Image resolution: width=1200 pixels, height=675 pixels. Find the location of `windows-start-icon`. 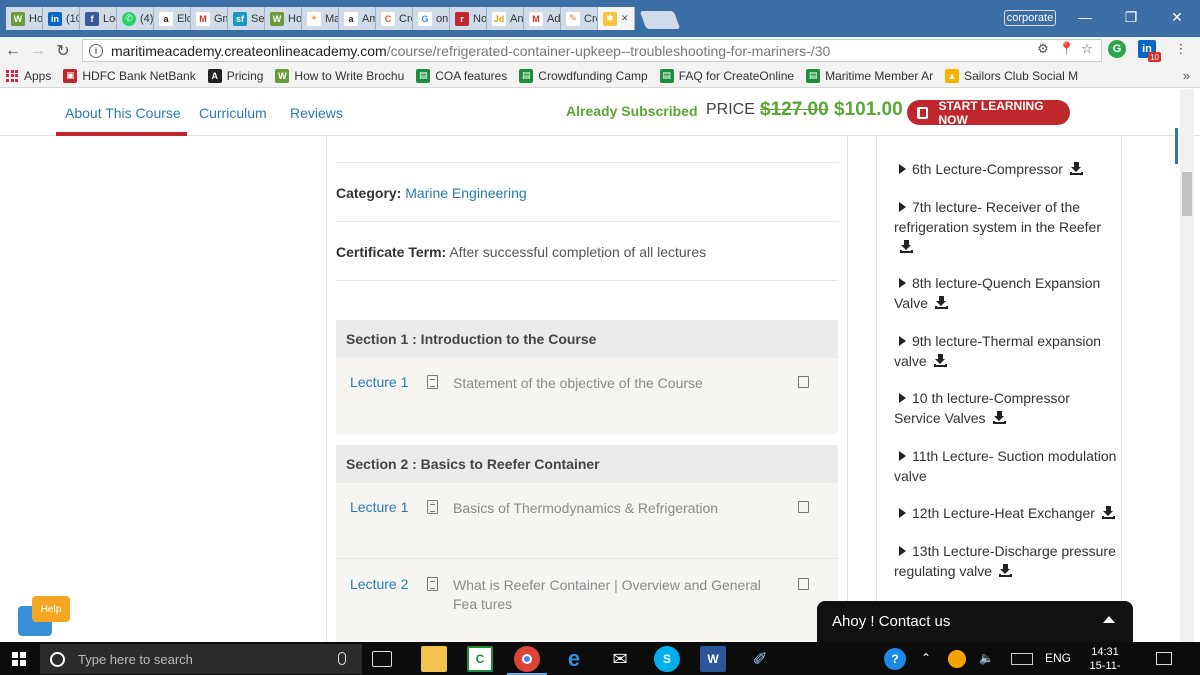

windows-start-icon is located at coordinates (19, 659).